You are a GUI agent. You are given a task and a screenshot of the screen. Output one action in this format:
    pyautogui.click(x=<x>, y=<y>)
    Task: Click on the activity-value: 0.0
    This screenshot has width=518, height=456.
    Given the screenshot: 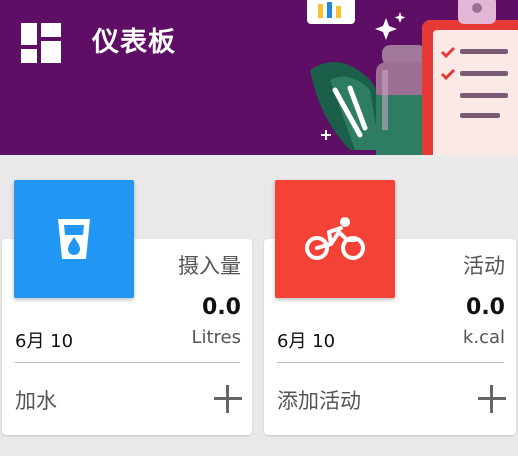 What is the action you would take?
    pyautogui.click(x=485, y=307)
    